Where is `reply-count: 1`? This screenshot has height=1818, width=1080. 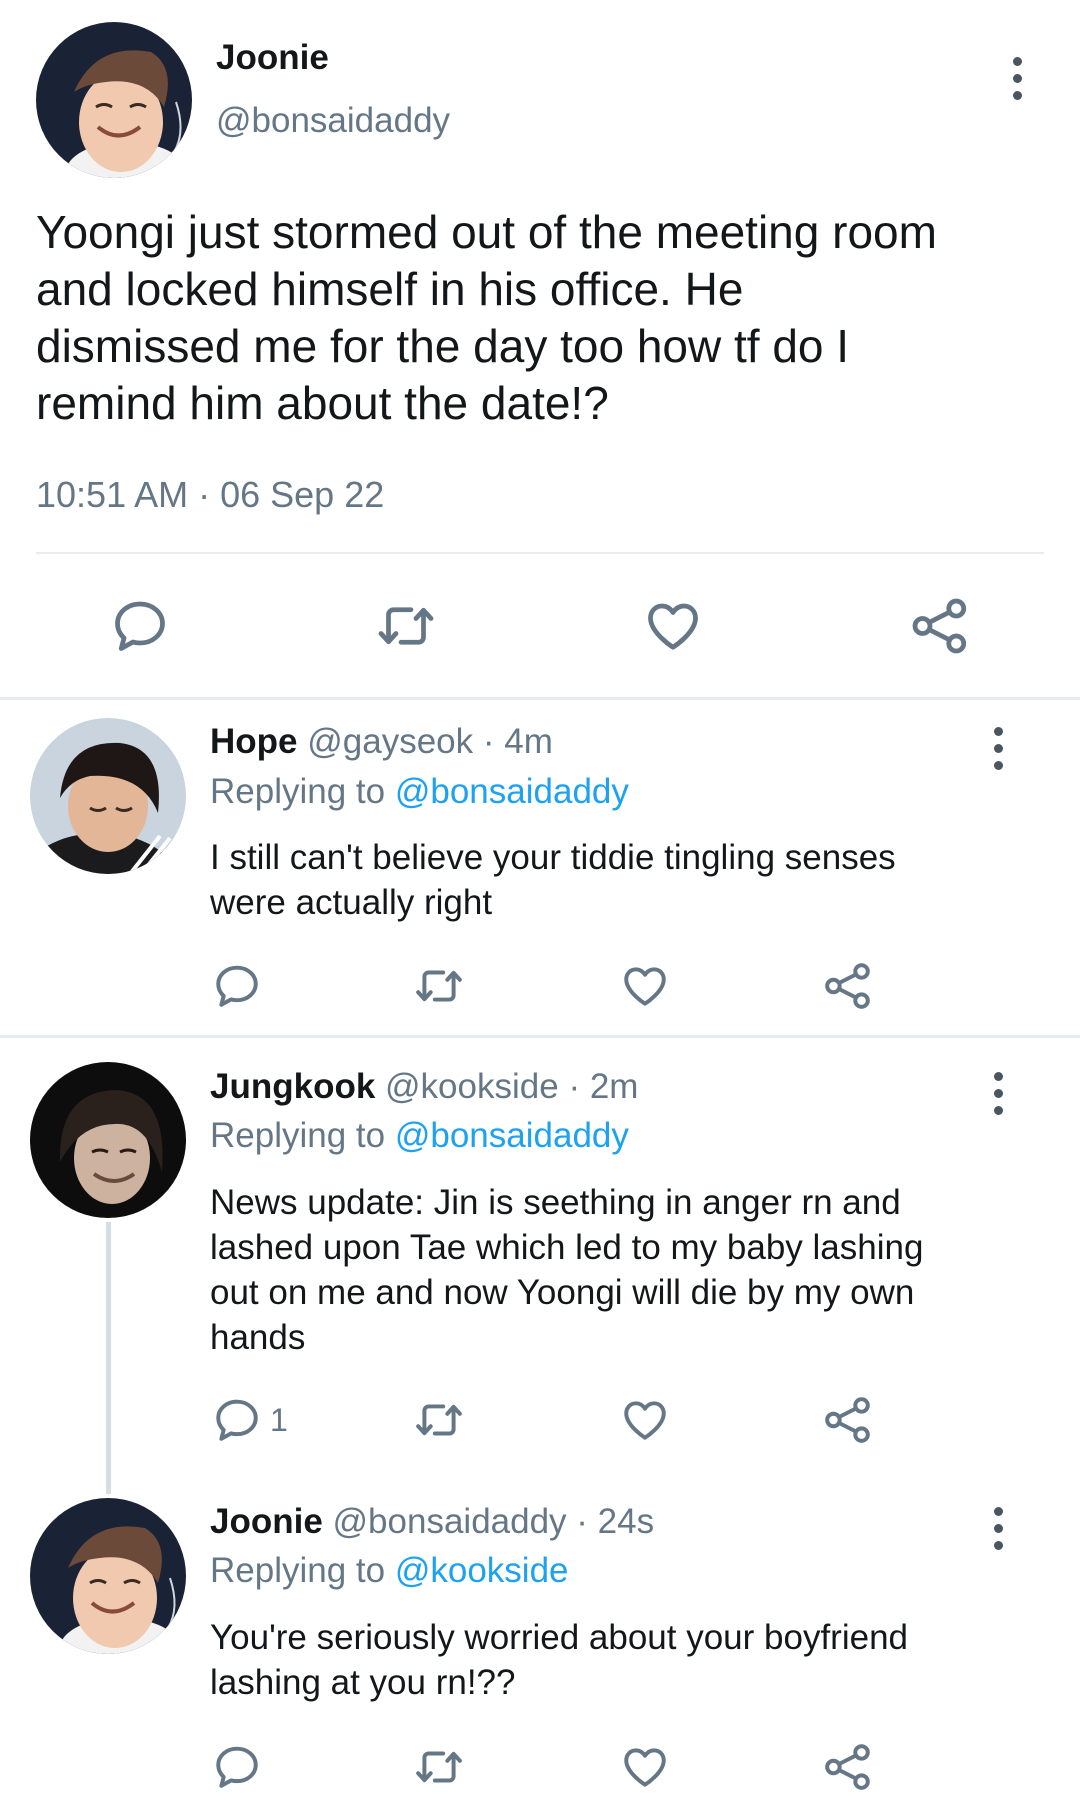
reply-count: 1 is located at coordinates (279, 1420).